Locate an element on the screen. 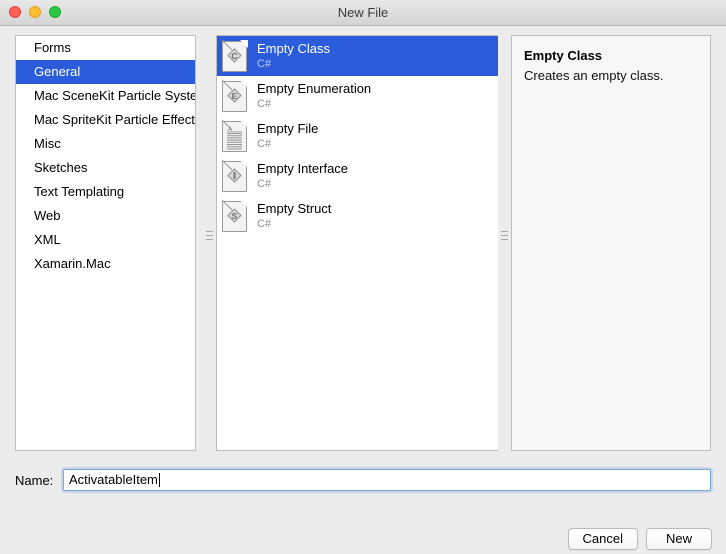 This screenshot has height=554, width=726. category-item: Forms is located at coordinates (105, 48).